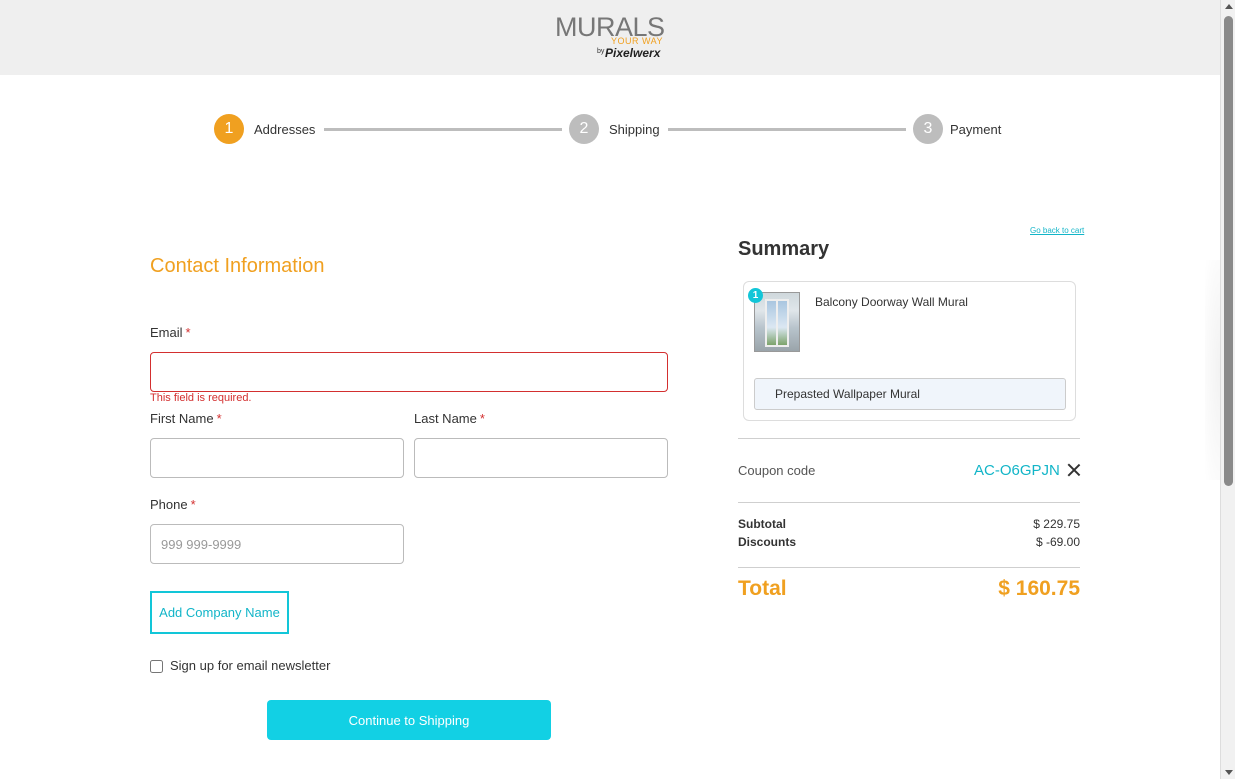  I want to click on last-name-label: Last Name *, so click(449, 418).